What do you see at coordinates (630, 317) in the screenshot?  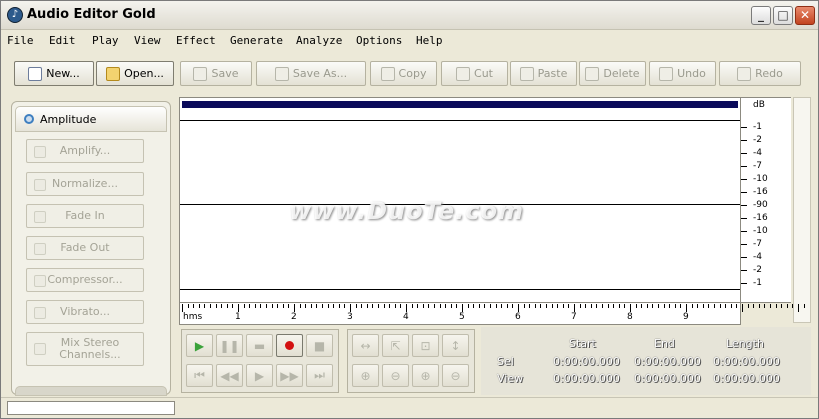 I see `ruler-label: 8` at bounding box center [630, 317].